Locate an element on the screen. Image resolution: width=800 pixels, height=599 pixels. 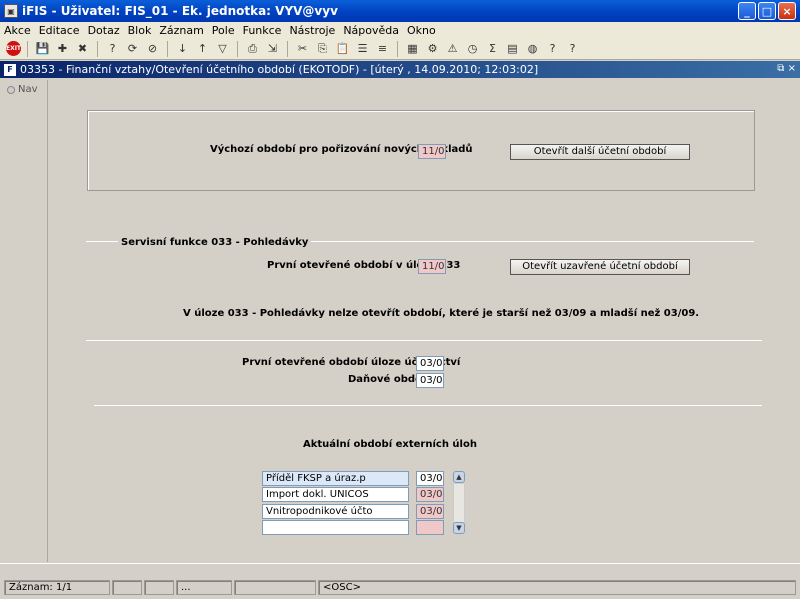
help-icon: ? is located at coordinates (552, 48).